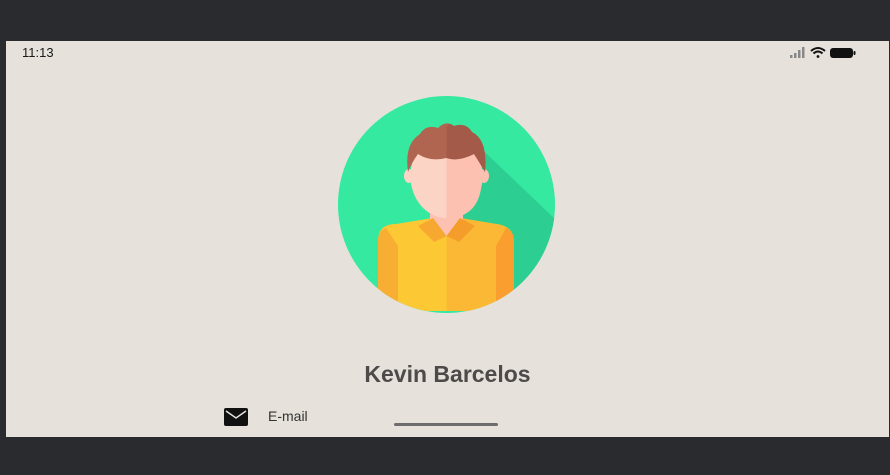  I want to click on wifi-icon, so click(818, 52).